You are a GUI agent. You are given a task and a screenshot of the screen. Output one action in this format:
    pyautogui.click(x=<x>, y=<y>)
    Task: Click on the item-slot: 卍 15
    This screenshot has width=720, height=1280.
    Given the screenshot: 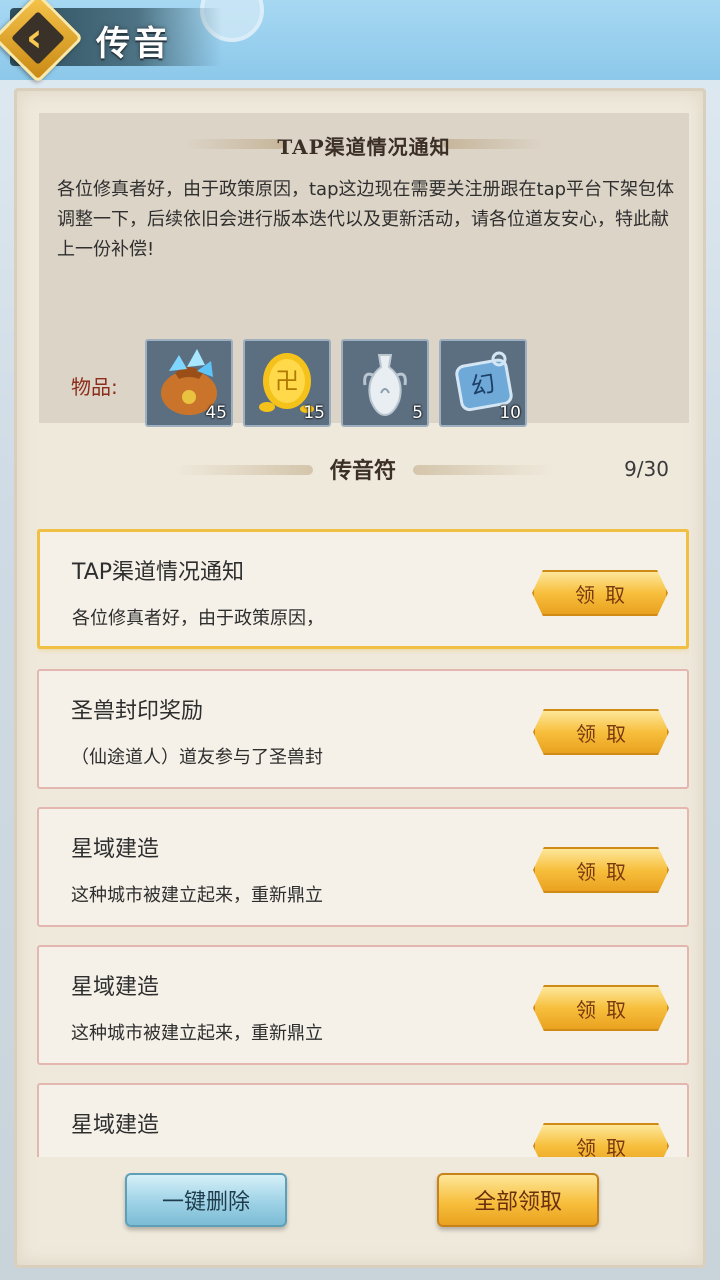 What is the action you would take?
    pyautogui.click(x=287, y=383)
    